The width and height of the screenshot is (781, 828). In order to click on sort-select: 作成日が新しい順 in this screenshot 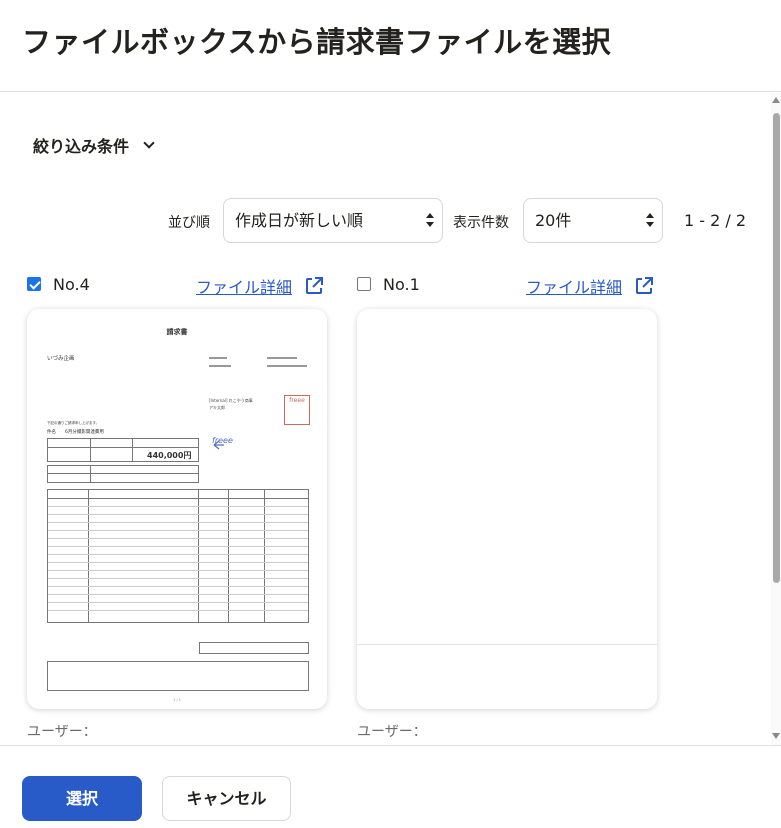, I will do `click(333, 220)`.